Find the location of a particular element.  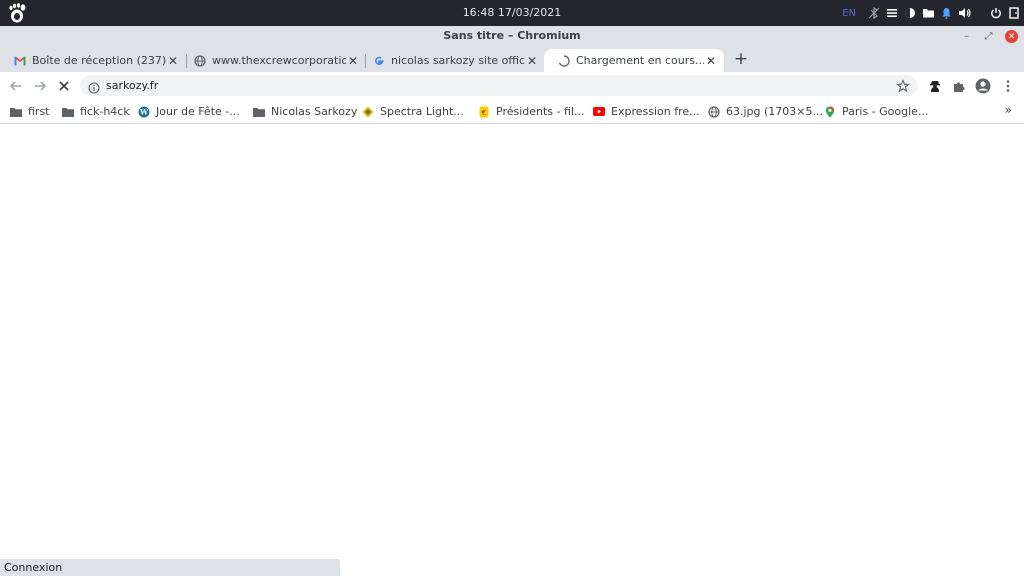

system-tray: EN is located at coordinates (931, 13).